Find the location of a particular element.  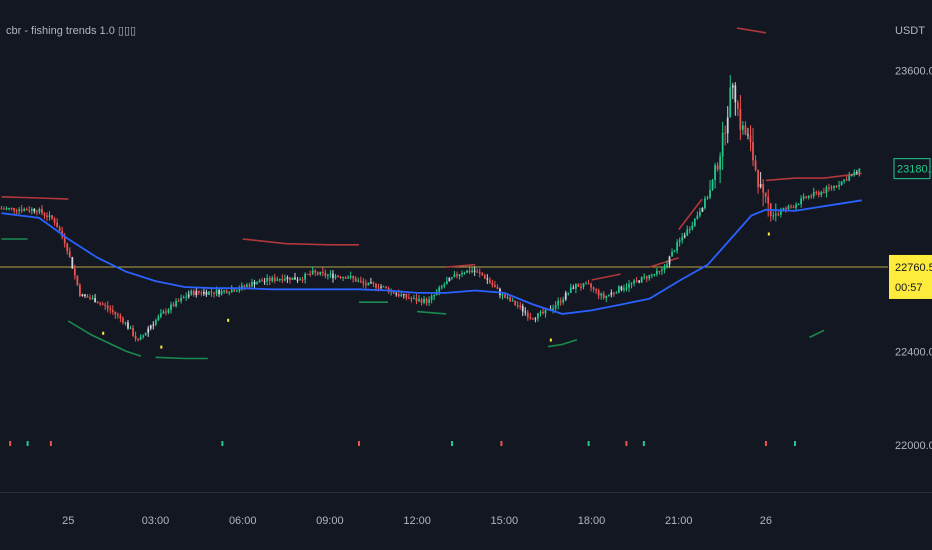

time-axis-label: 09:00 is located at coordinates (330, 521).